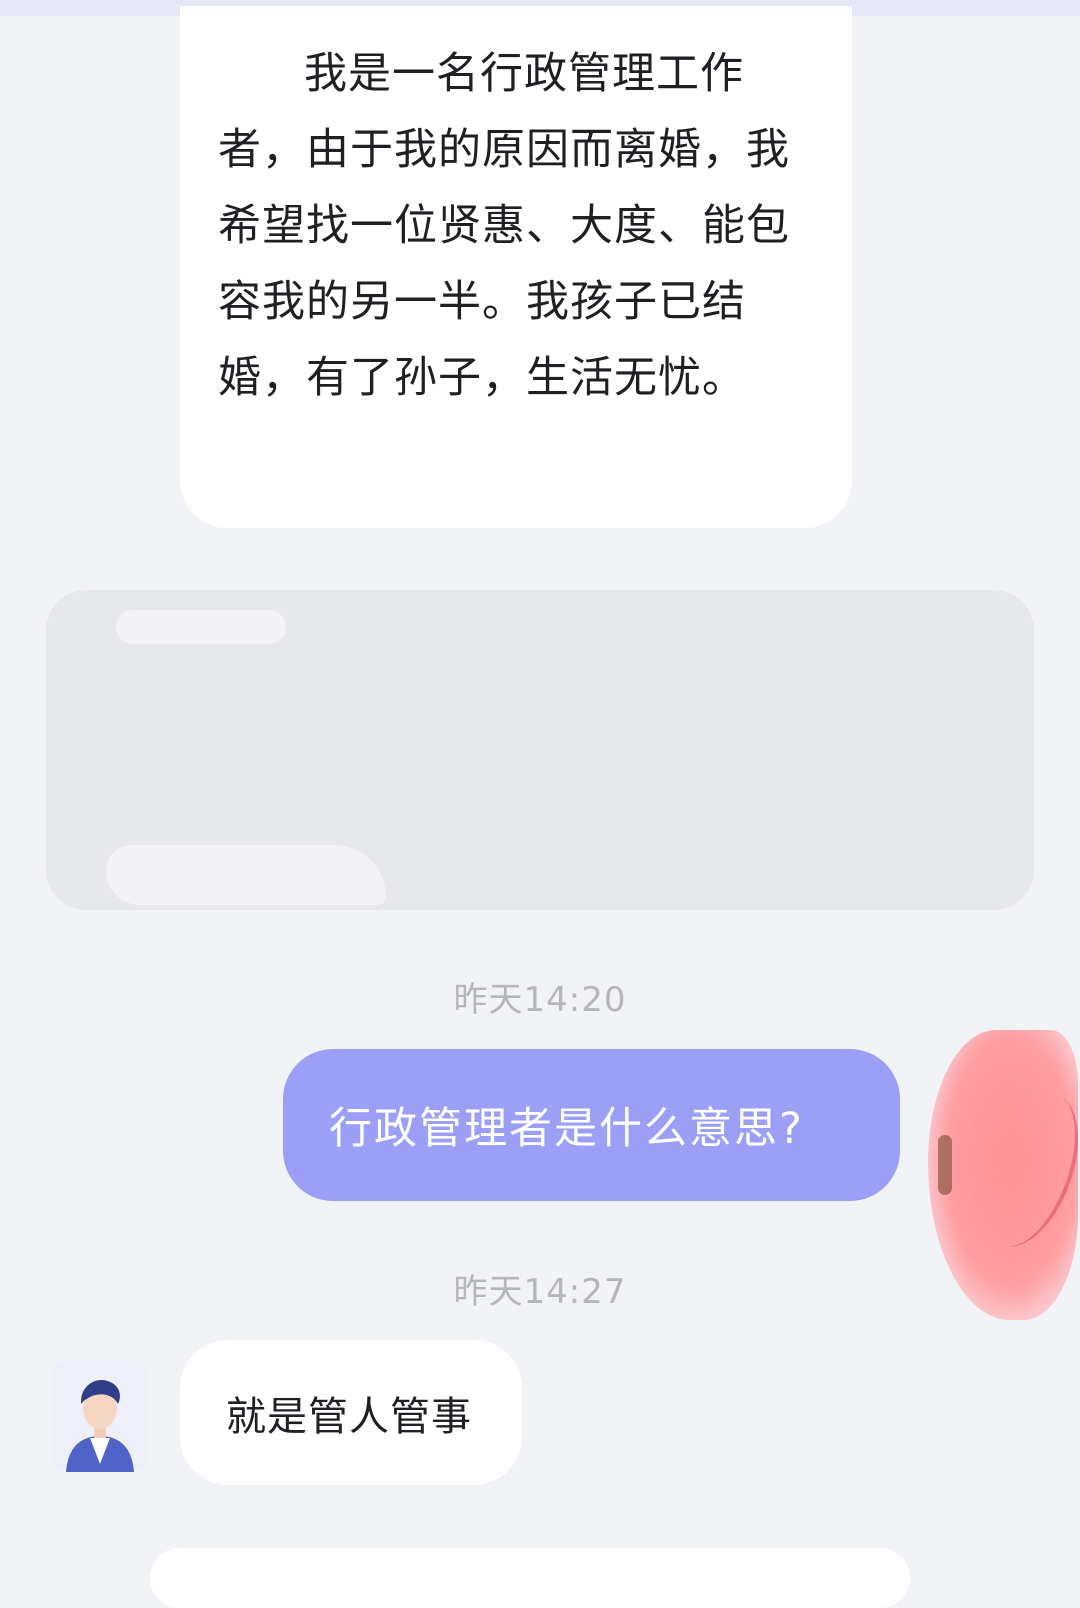 The width and height of the screenshot is (1080, 1608). What do you see at coordinates (566, 1129) in the screenshot?
I see `message-text: 行政管理者是什么意思?` at bounding box center [566, 1129].